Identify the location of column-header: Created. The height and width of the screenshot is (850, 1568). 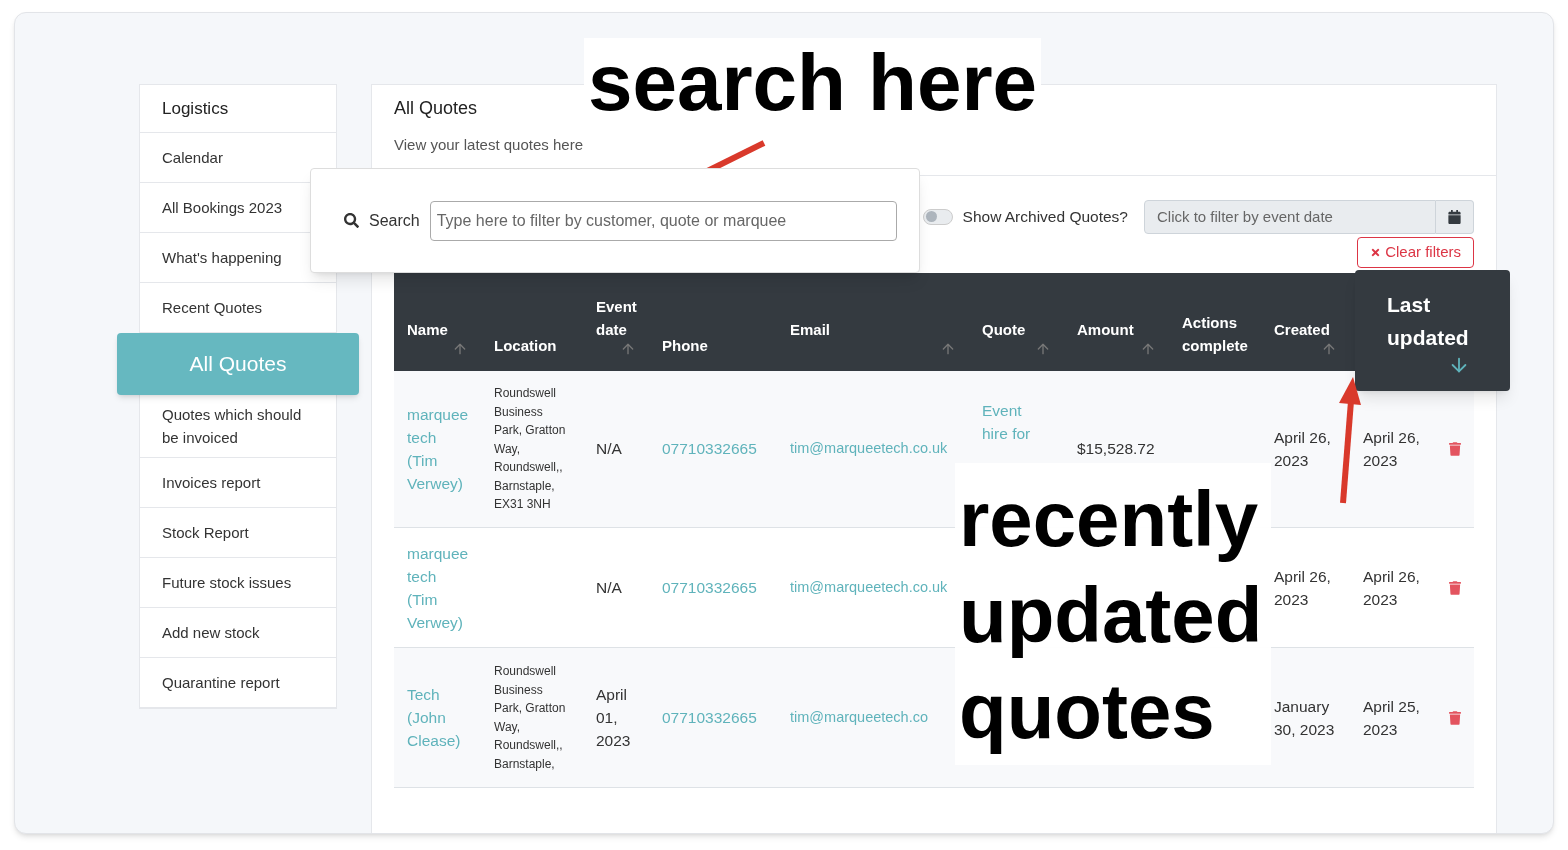
(1305, 329).